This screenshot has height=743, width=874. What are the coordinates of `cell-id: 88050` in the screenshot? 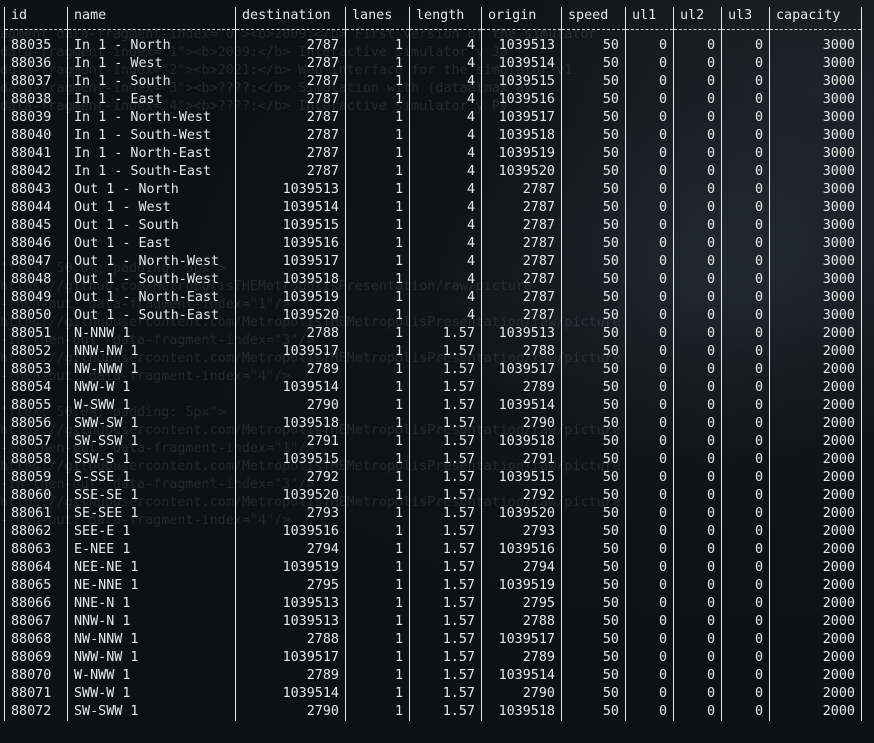 It's located at (36, 316).